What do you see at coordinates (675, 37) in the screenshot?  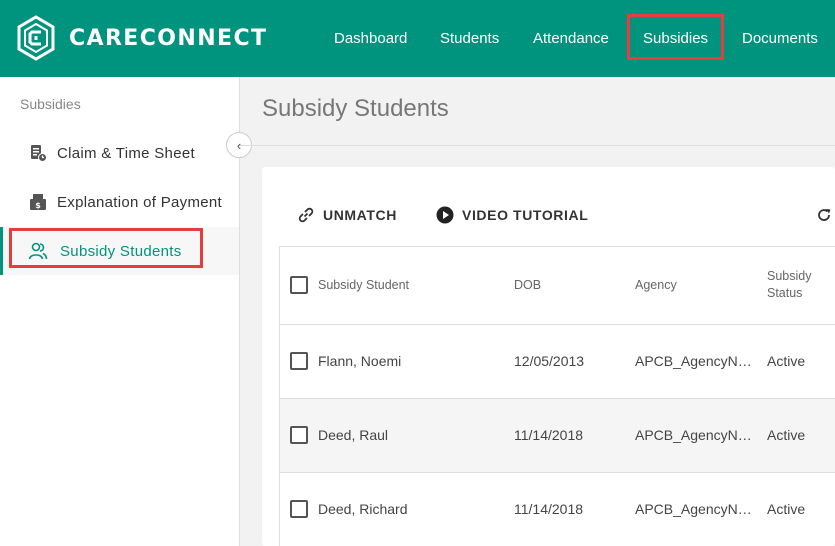 I see `nav-subsidies-highlight` at bounding box center [675, 37].